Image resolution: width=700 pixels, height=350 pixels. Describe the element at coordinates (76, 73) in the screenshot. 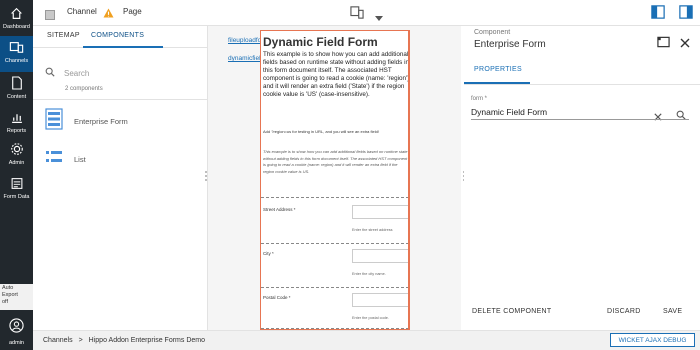

I see `search-input: Search` at that location.